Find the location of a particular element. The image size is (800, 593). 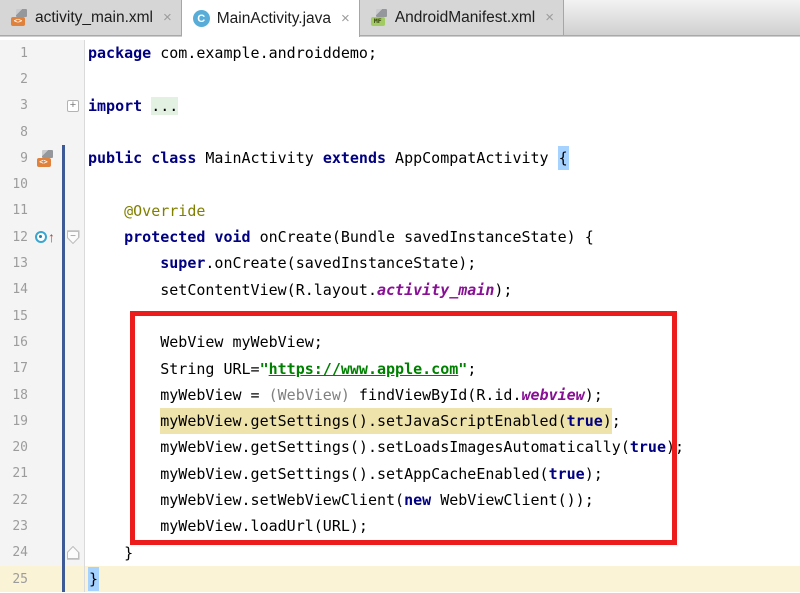

gutter: 2 is located at coordinates (42, 79).